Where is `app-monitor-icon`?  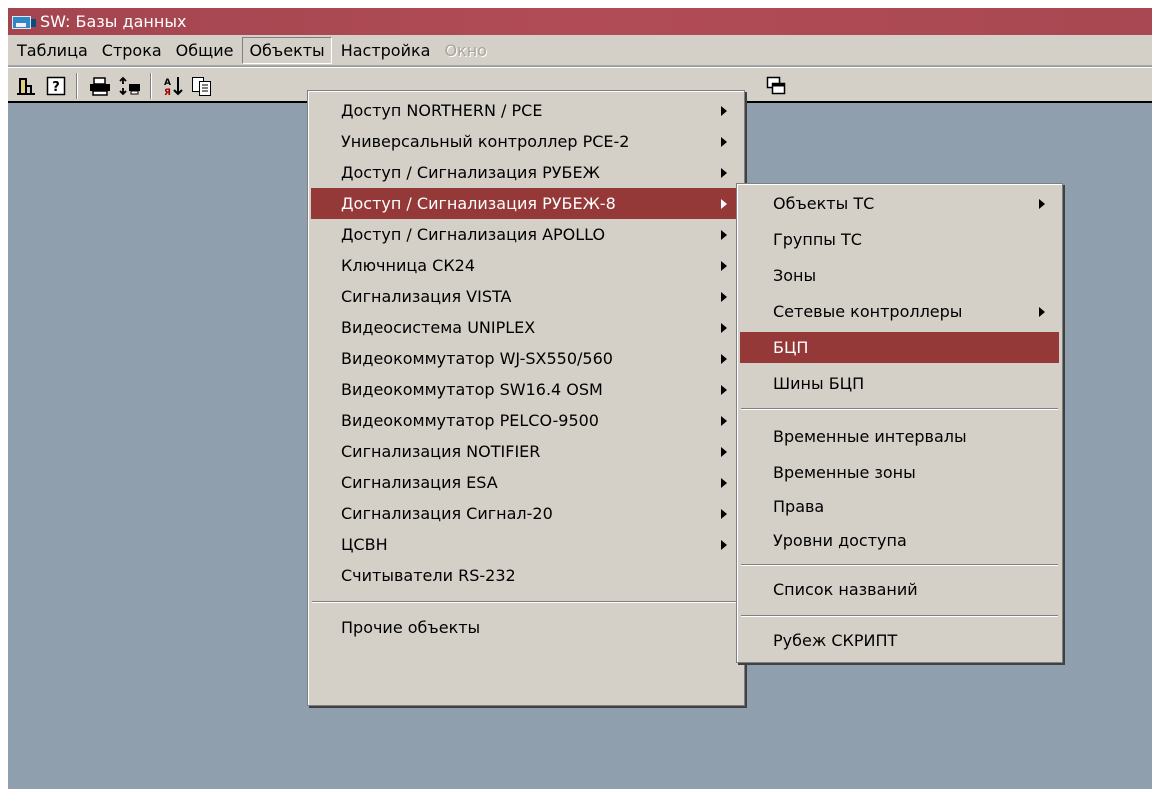 app-monitor-icon is located at coordinates (24, 22).